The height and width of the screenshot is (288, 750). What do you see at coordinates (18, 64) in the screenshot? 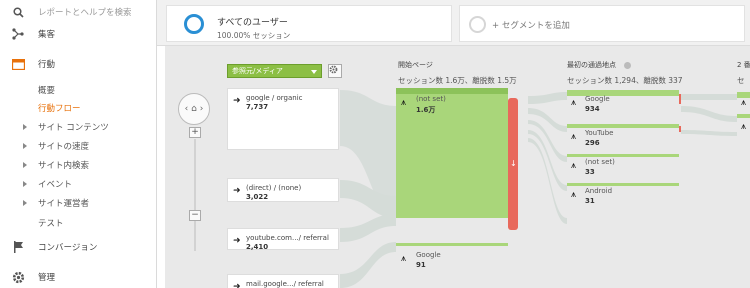
I see `behavior-icon` at bounding box center [18, 64].